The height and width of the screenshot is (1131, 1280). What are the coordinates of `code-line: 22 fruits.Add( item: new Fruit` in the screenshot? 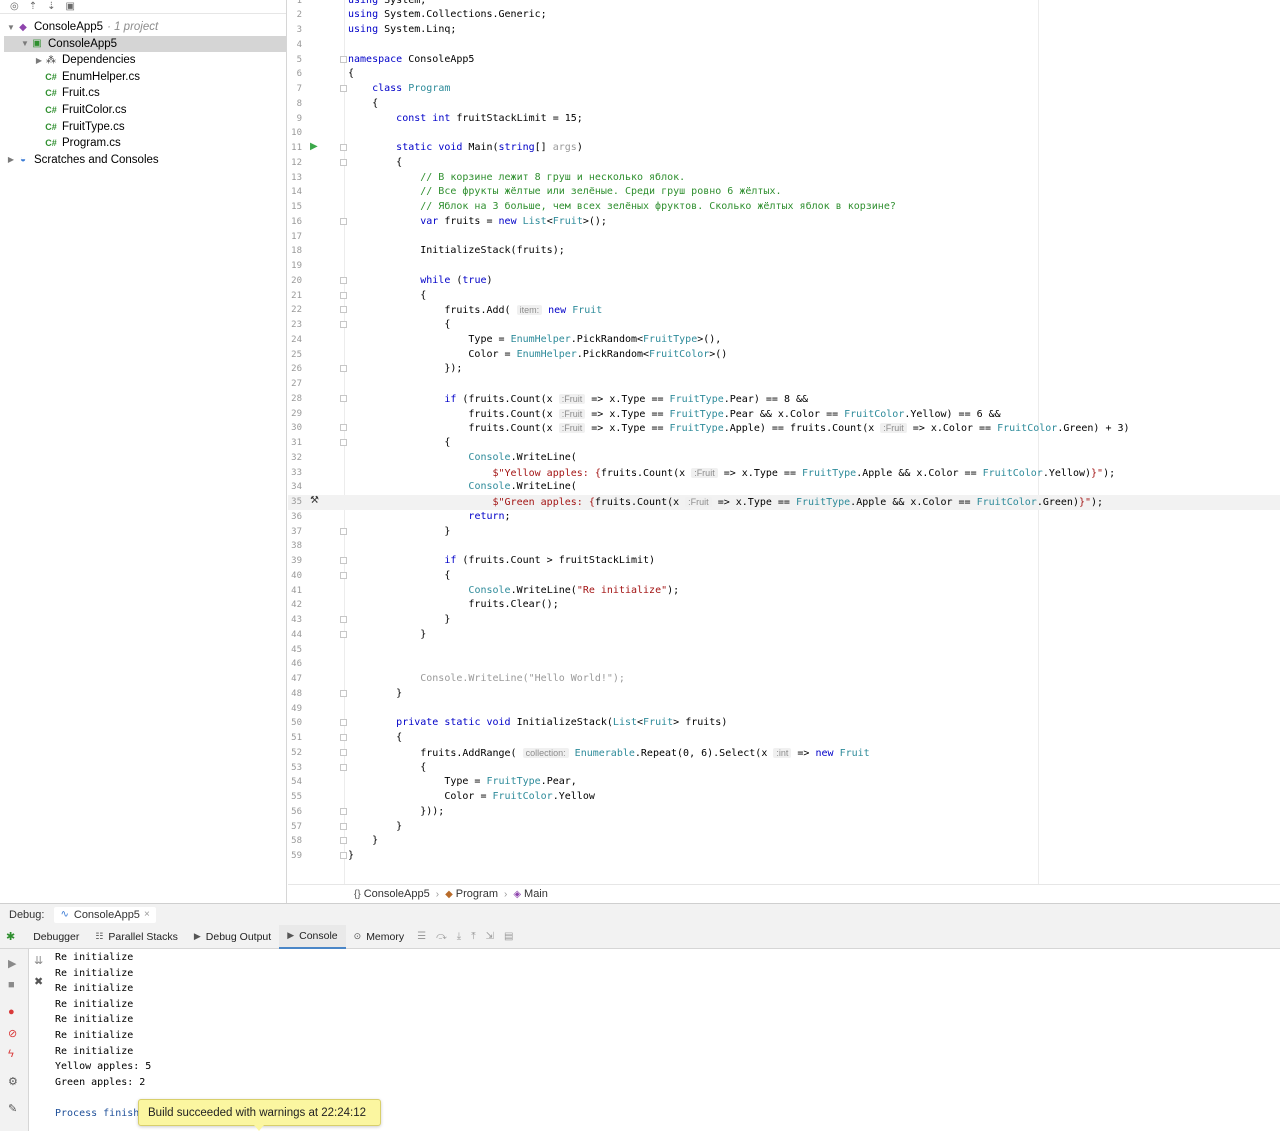 It's located at (784, 310).